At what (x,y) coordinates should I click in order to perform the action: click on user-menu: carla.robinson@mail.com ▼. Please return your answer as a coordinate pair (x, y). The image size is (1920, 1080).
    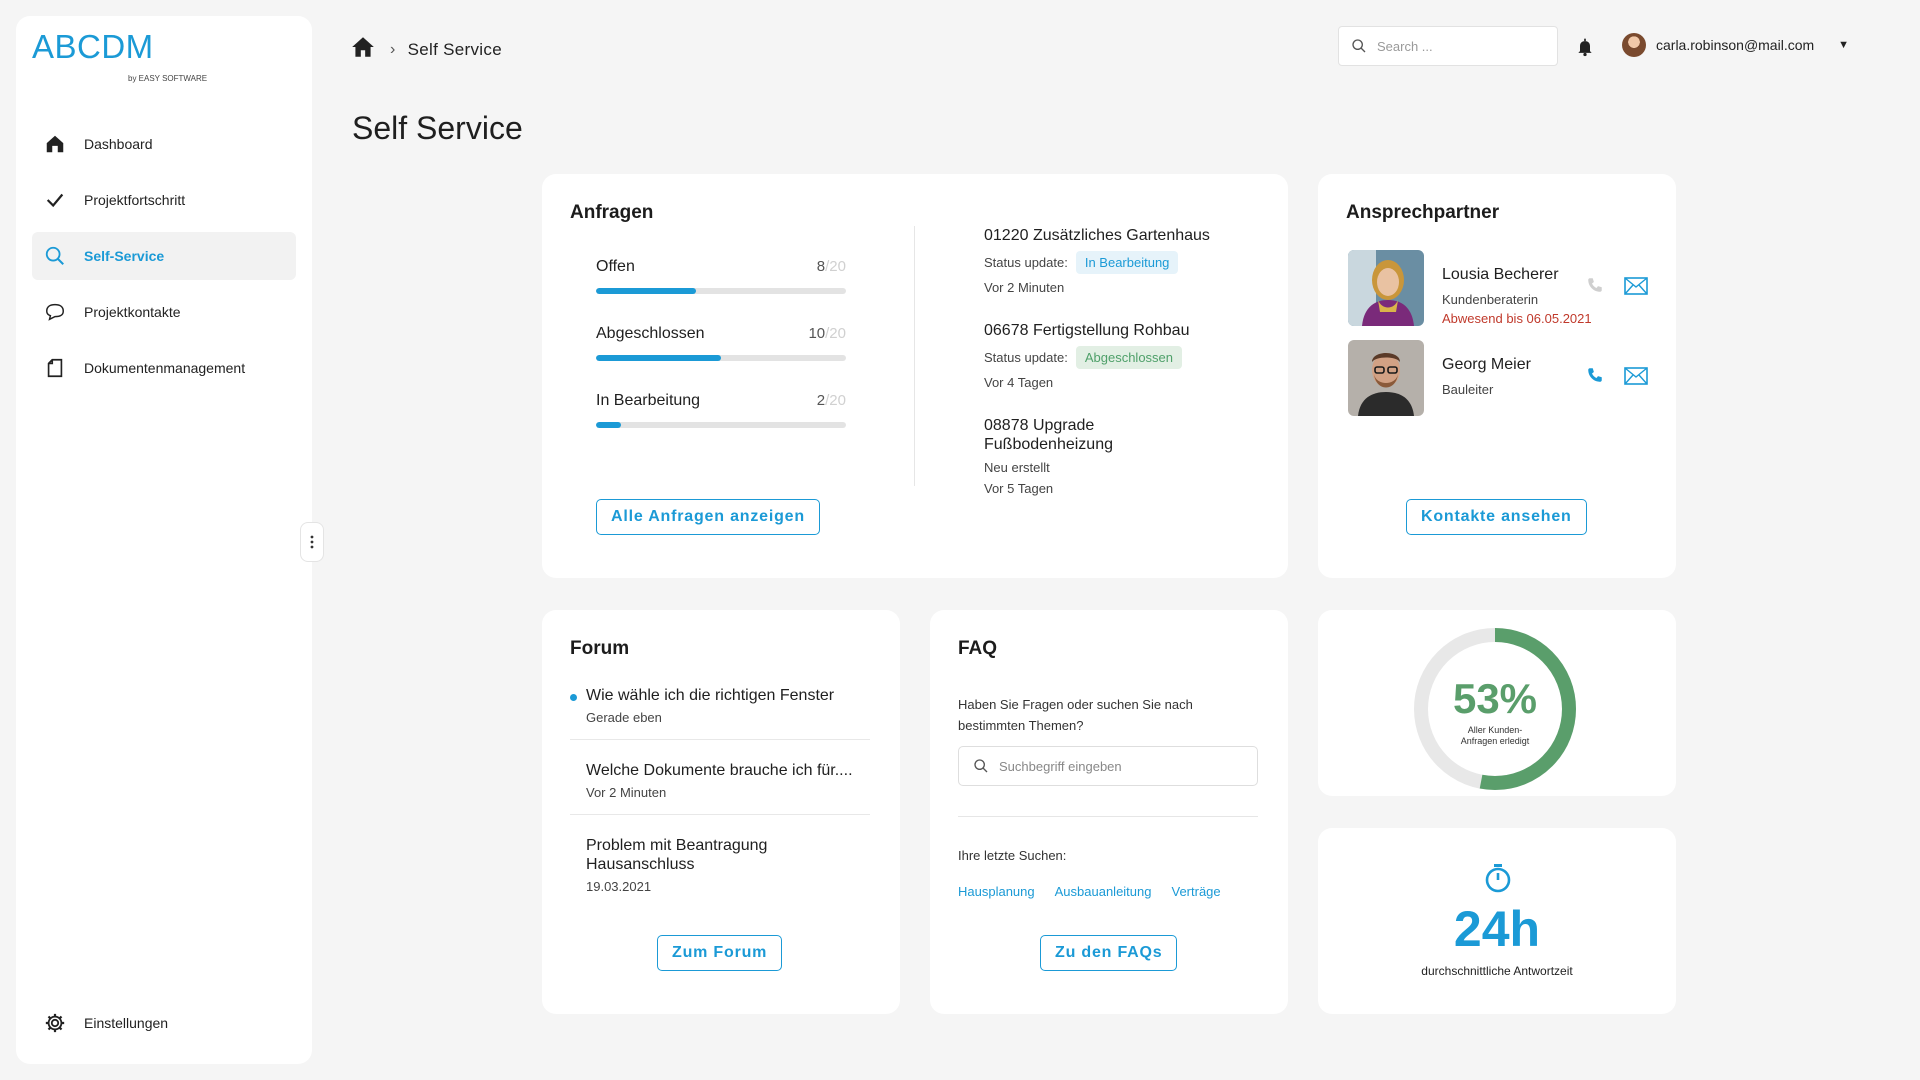
    Looking at the image, I should click on (1735, 45).